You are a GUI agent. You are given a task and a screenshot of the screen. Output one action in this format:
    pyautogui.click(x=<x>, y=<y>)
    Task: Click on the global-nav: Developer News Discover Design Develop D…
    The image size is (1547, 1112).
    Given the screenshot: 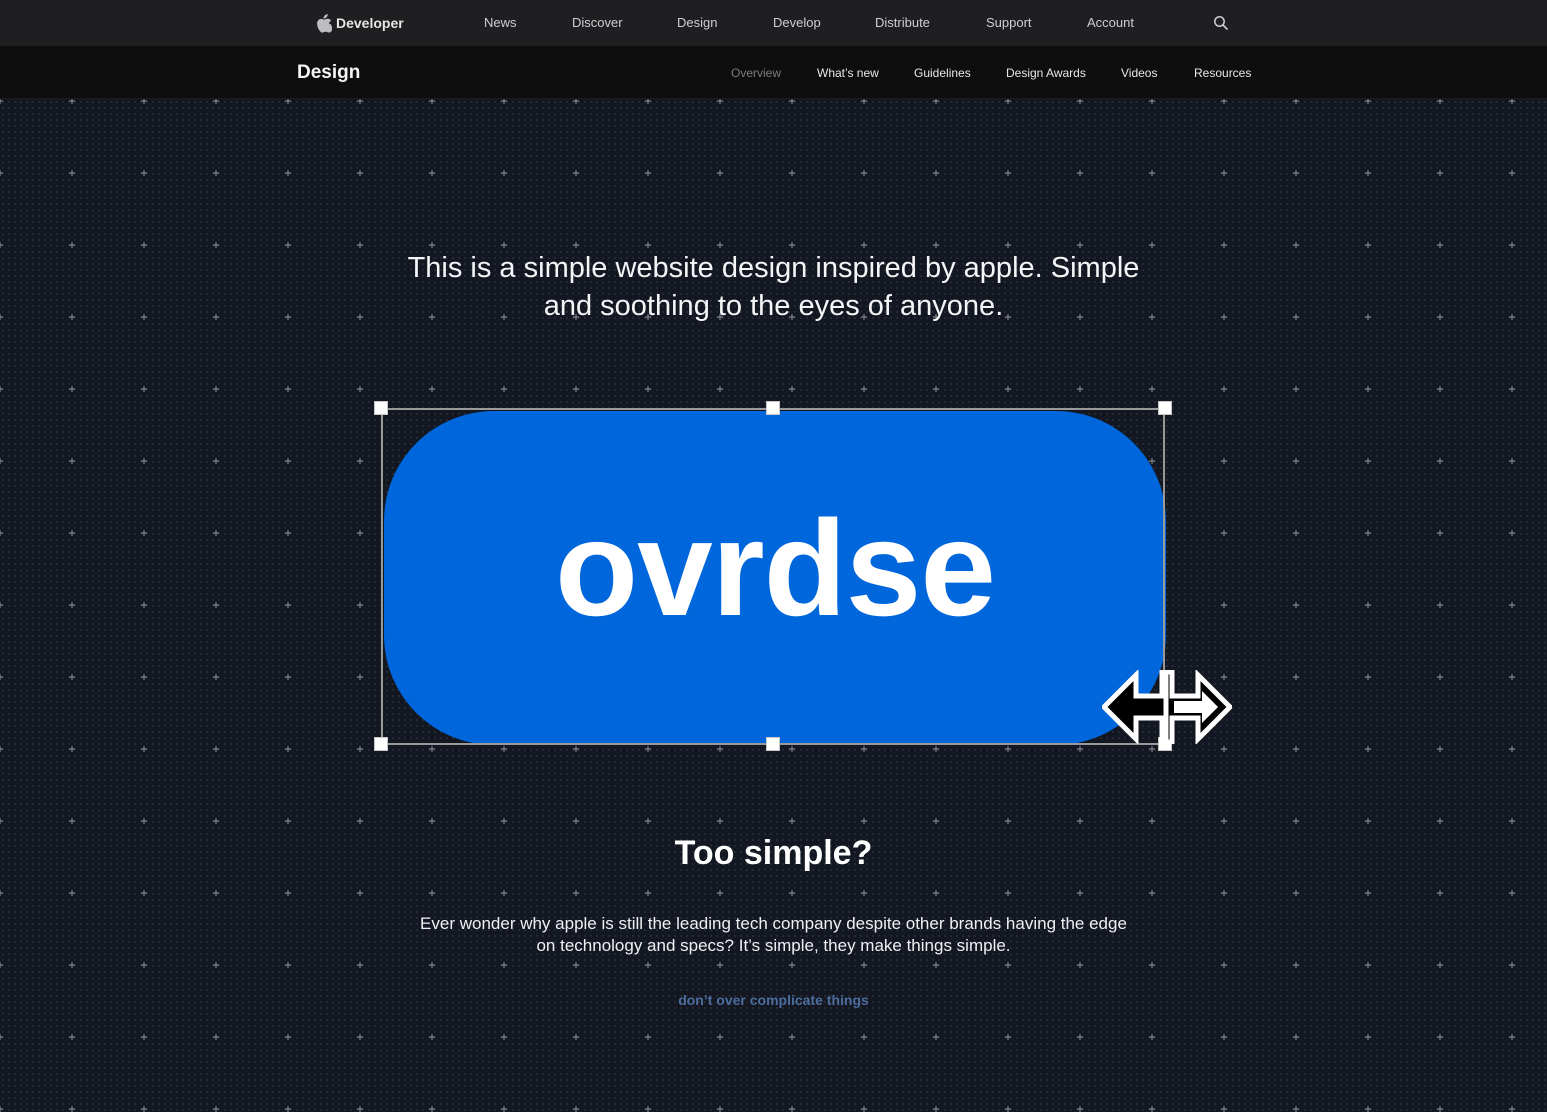 What is the action you would take?
    pyautogui.click(x=773, y=23)
    